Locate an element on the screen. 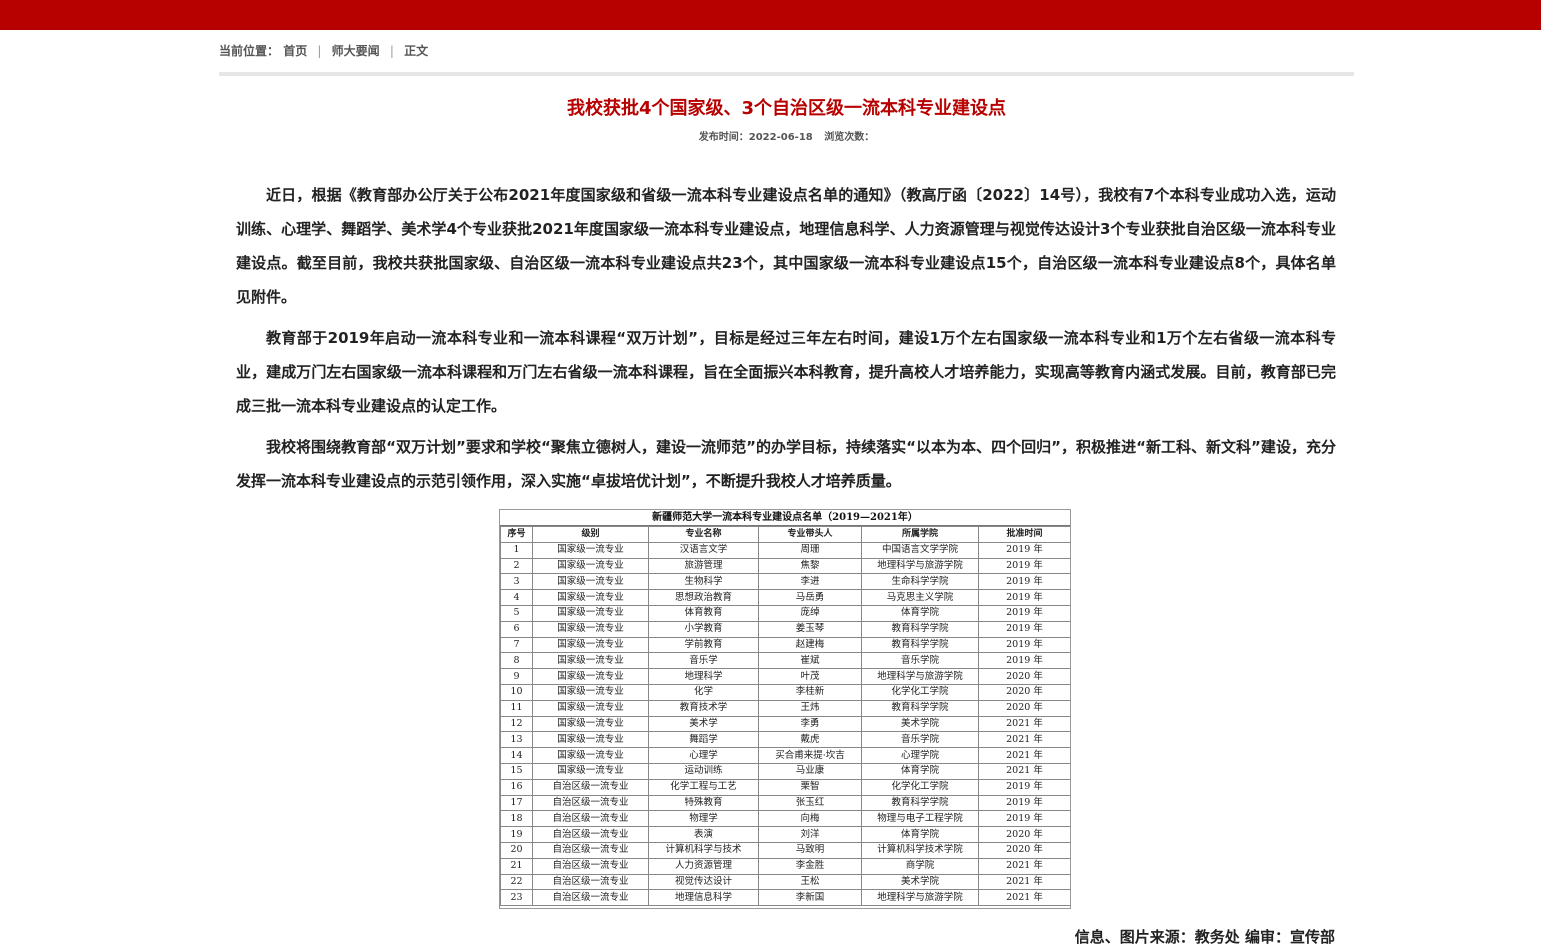 The image size is (1541, 950). cell-index: 10 is located at coordinates (516, 692).